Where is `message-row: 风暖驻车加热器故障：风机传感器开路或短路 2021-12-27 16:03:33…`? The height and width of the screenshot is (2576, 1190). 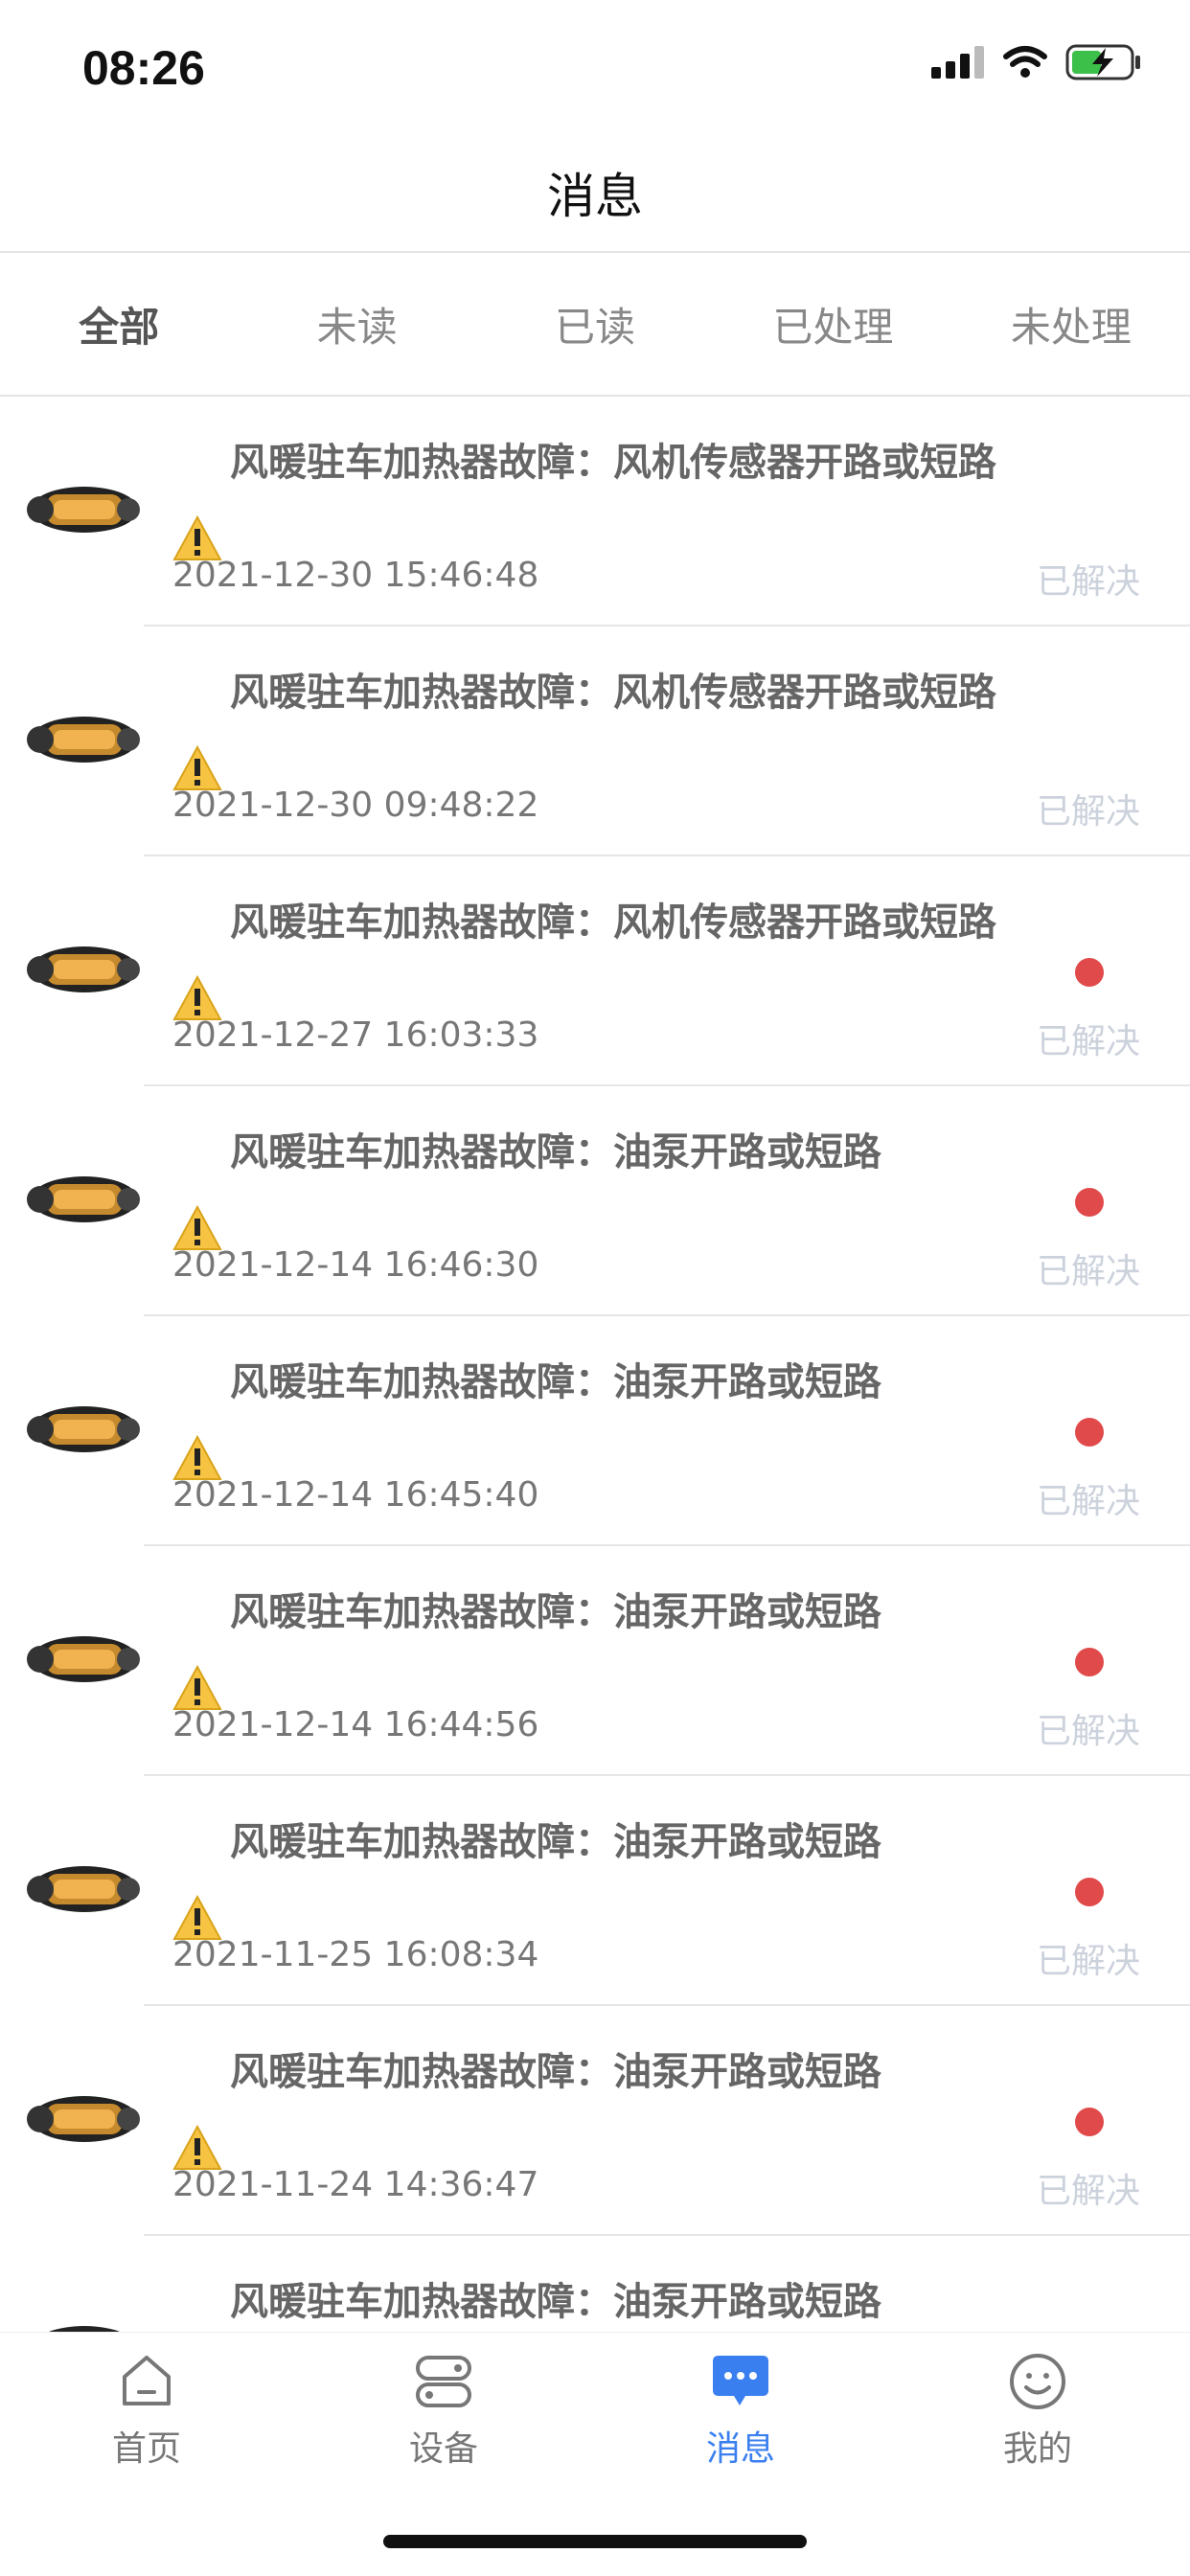
message-row: 风暖驻车加热器故障：风机传感器开路或短路 2021-12-27 16:03:33… is located at coordinates (608, 971).